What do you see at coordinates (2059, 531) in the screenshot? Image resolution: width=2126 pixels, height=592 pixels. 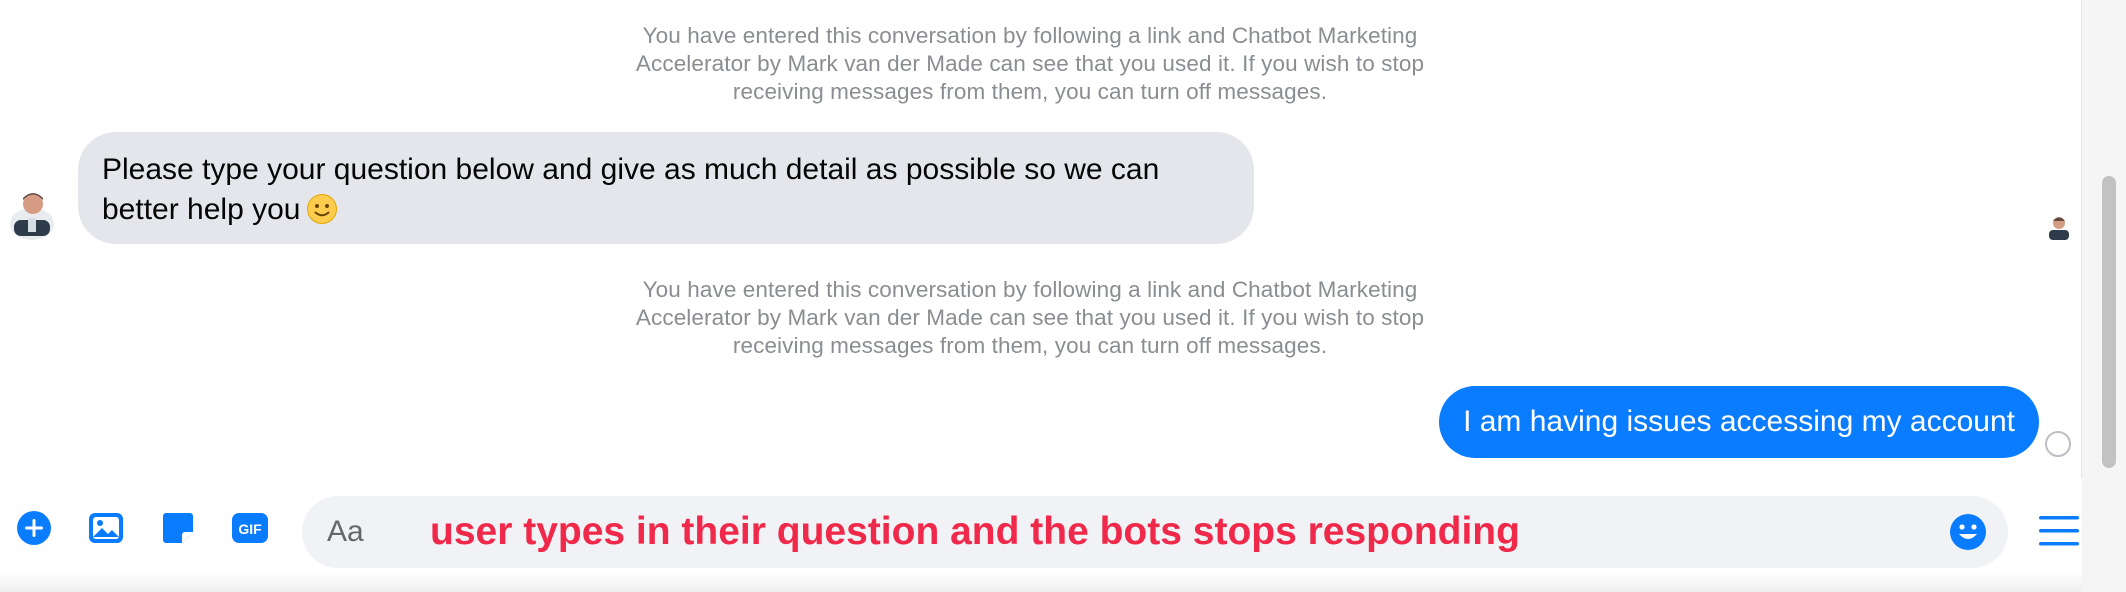 I see `menu-icon` at bounding box center [2059, 531].